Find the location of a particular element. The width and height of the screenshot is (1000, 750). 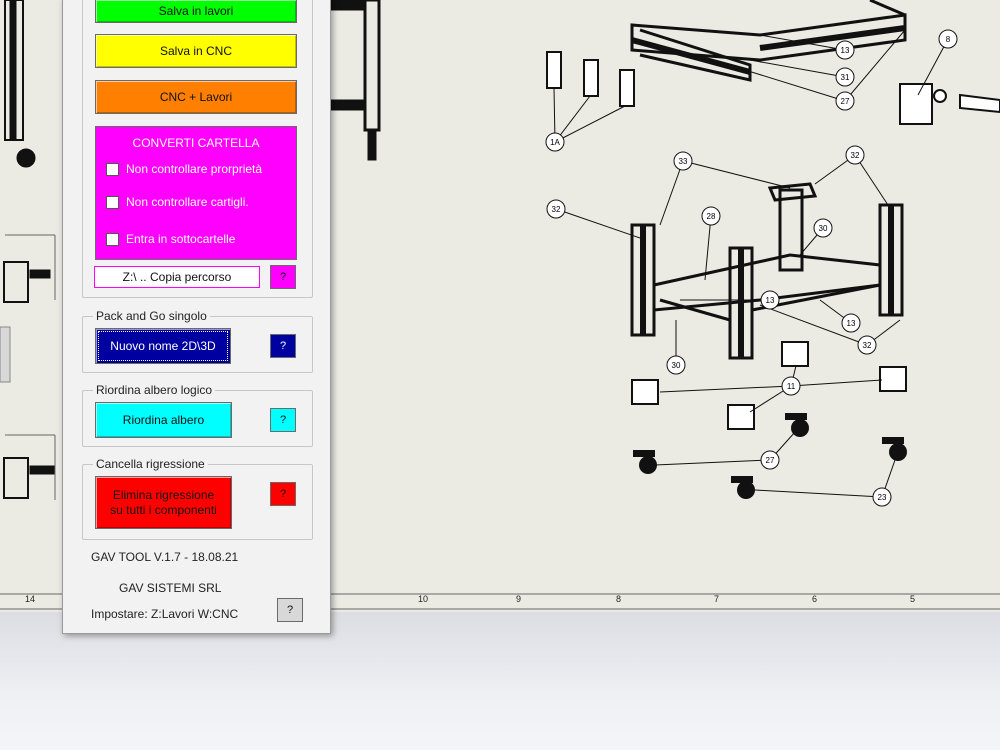

checkbox-no-title-blocks is located at coordinates (112, 202).